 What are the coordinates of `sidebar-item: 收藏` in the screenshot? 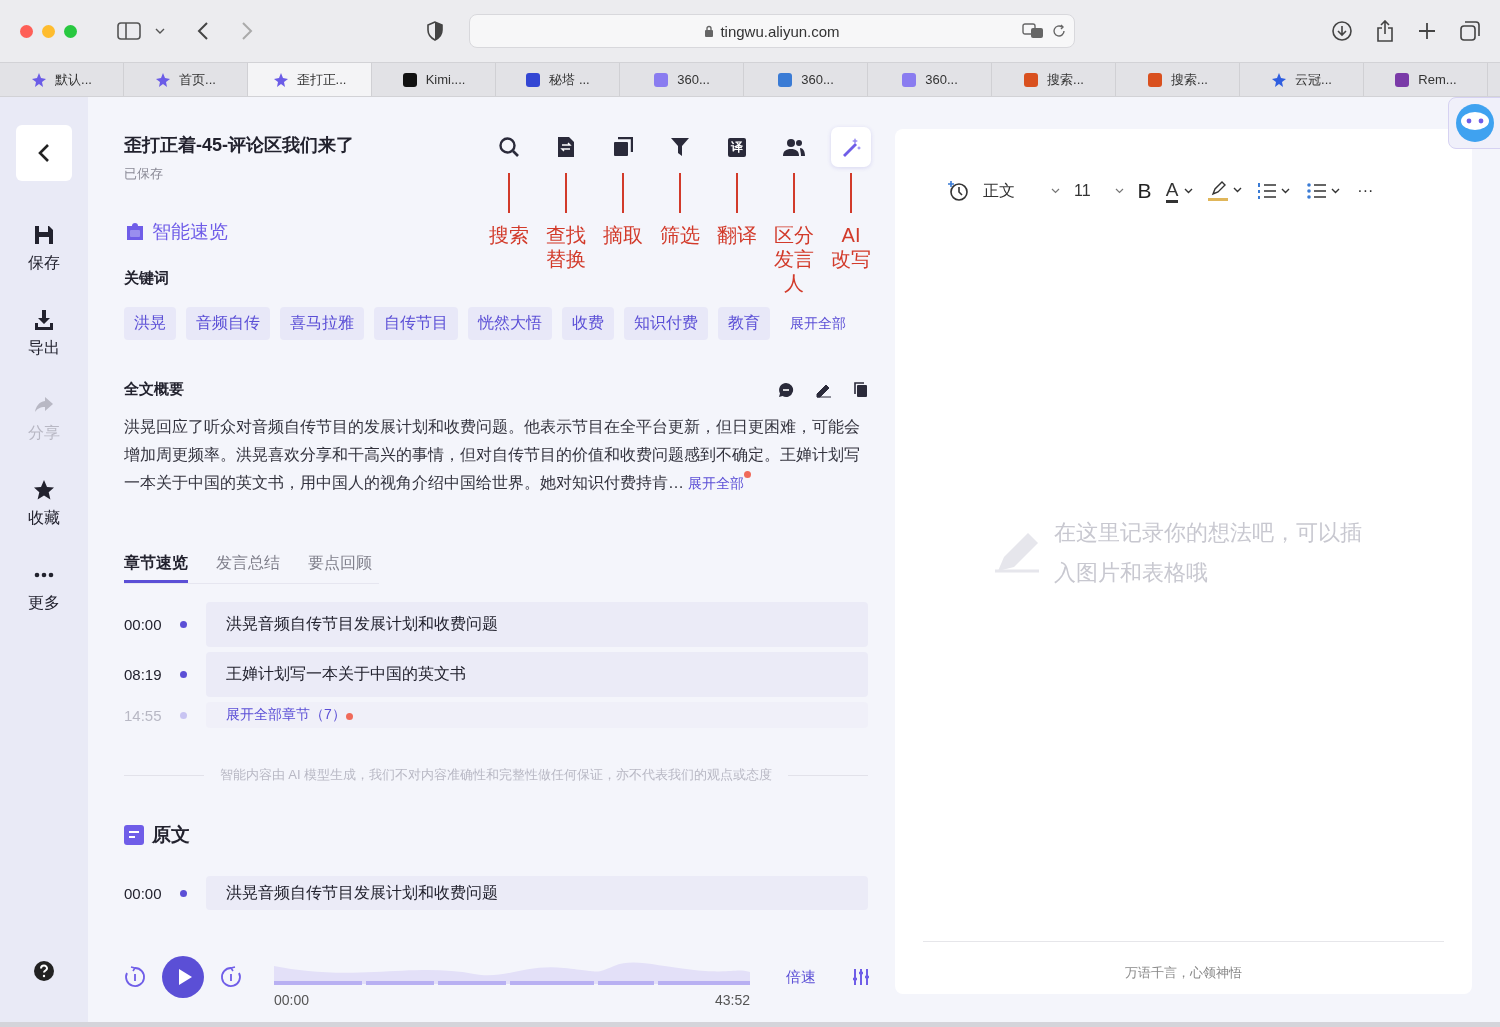 It's located at (44, 503).